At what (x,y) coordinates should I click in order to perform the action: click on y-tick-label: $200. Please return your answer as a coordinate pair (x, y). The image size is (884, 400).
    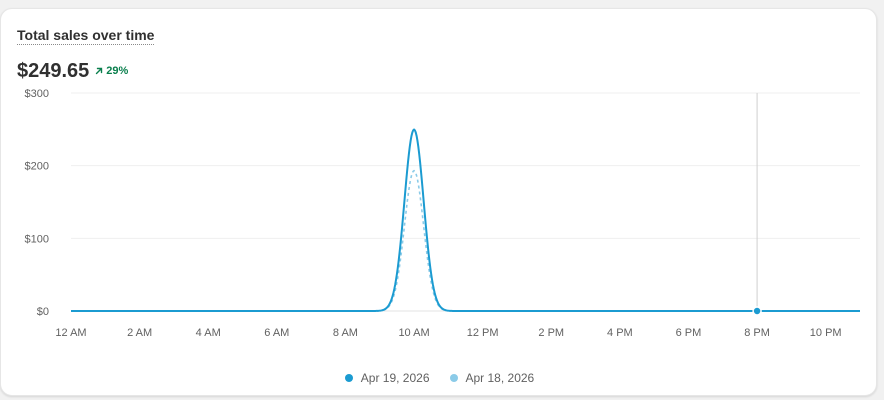
    Looking at the image, I should click on (37, 167).